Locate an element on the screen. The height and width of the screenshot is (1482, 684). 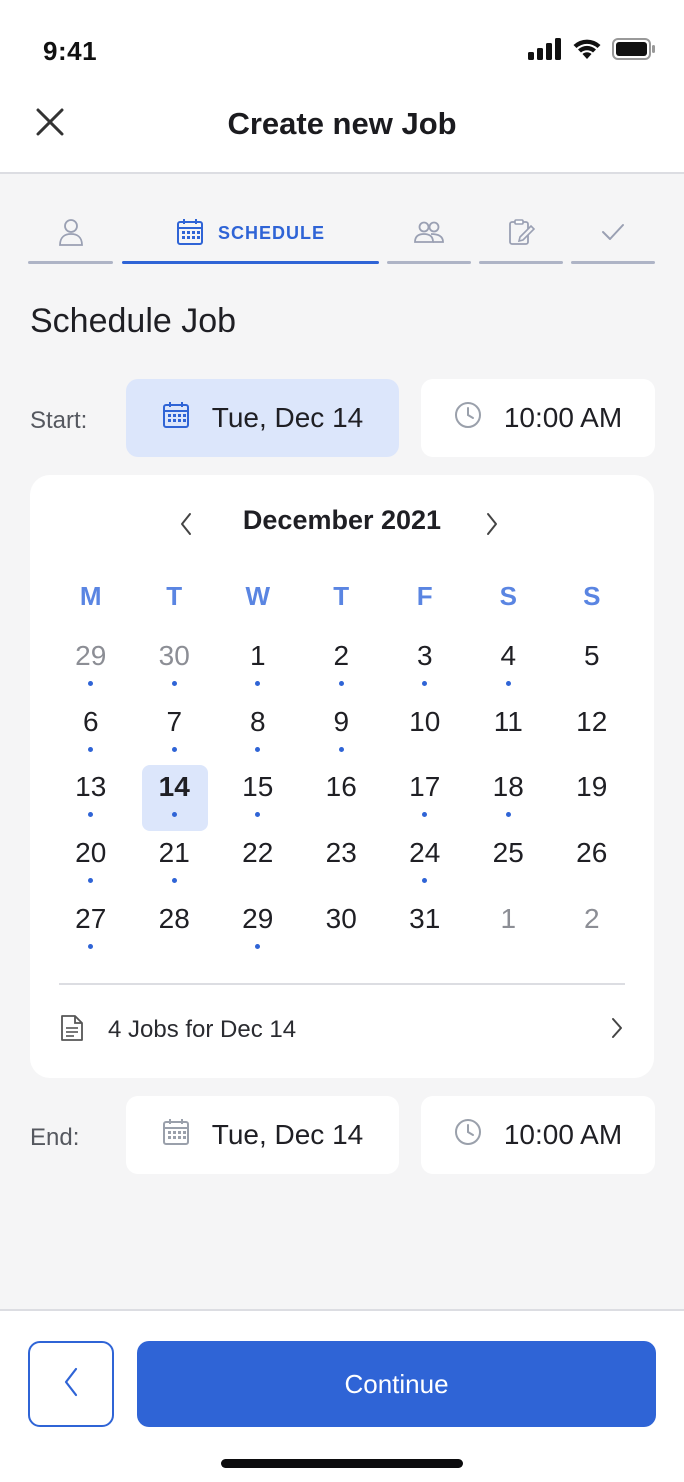
calendar-day-number: 1 is located at coordinates (508, 918).